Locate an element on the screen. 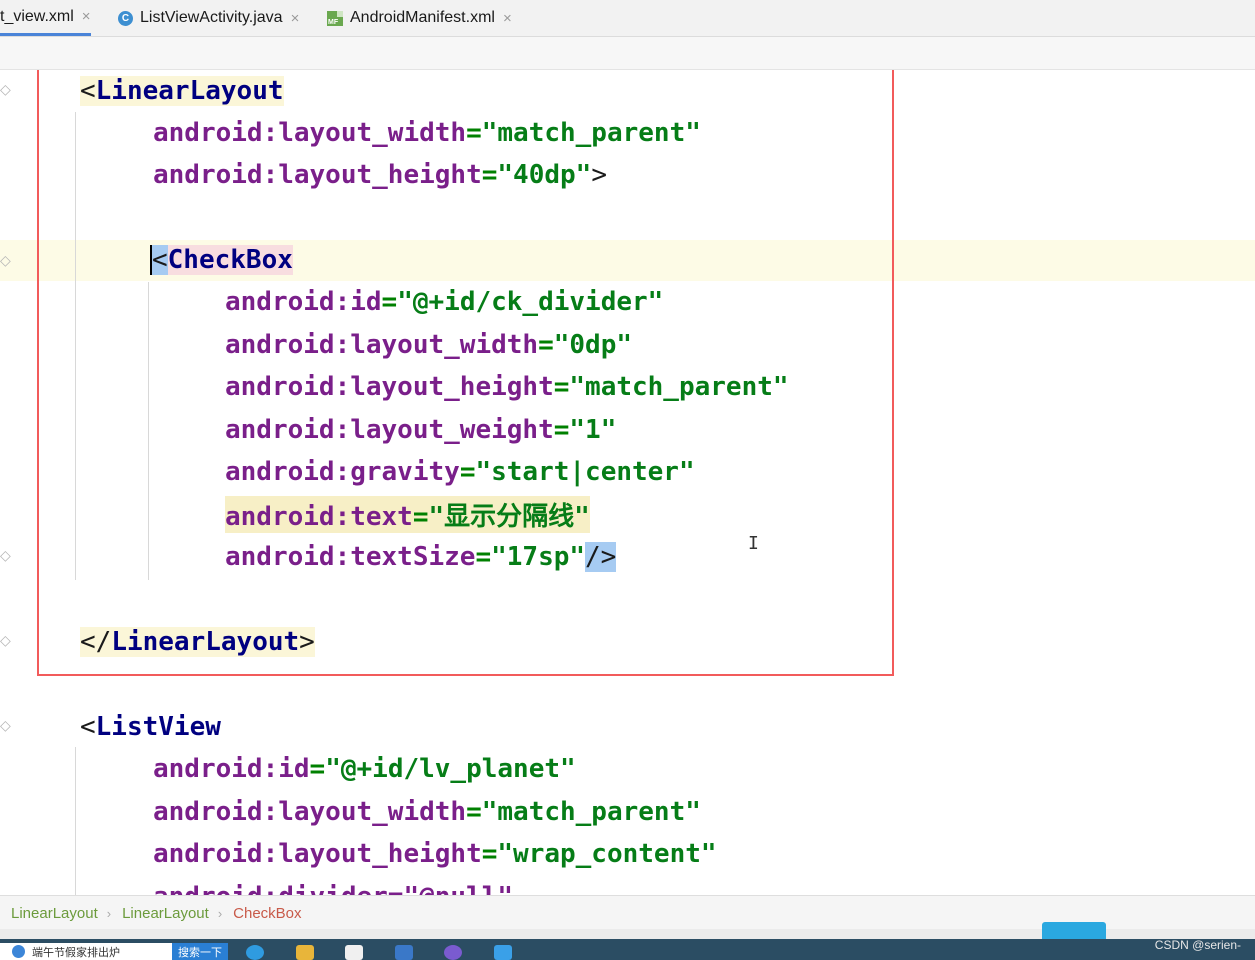 This screenshot has height=960, width=1255. xml-value: "@+id/lv_planet" is located at coordinates (450, 769).